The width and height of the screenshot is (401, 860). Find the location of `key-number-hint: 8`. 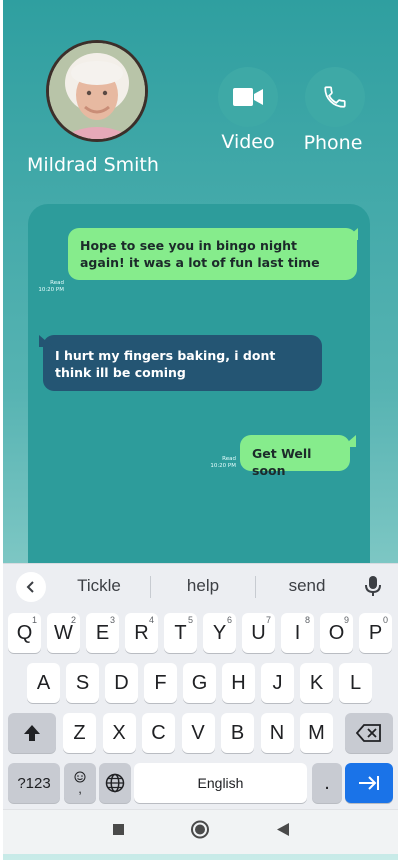

key-number-hint: 8 is located at coordinates (307, 620).